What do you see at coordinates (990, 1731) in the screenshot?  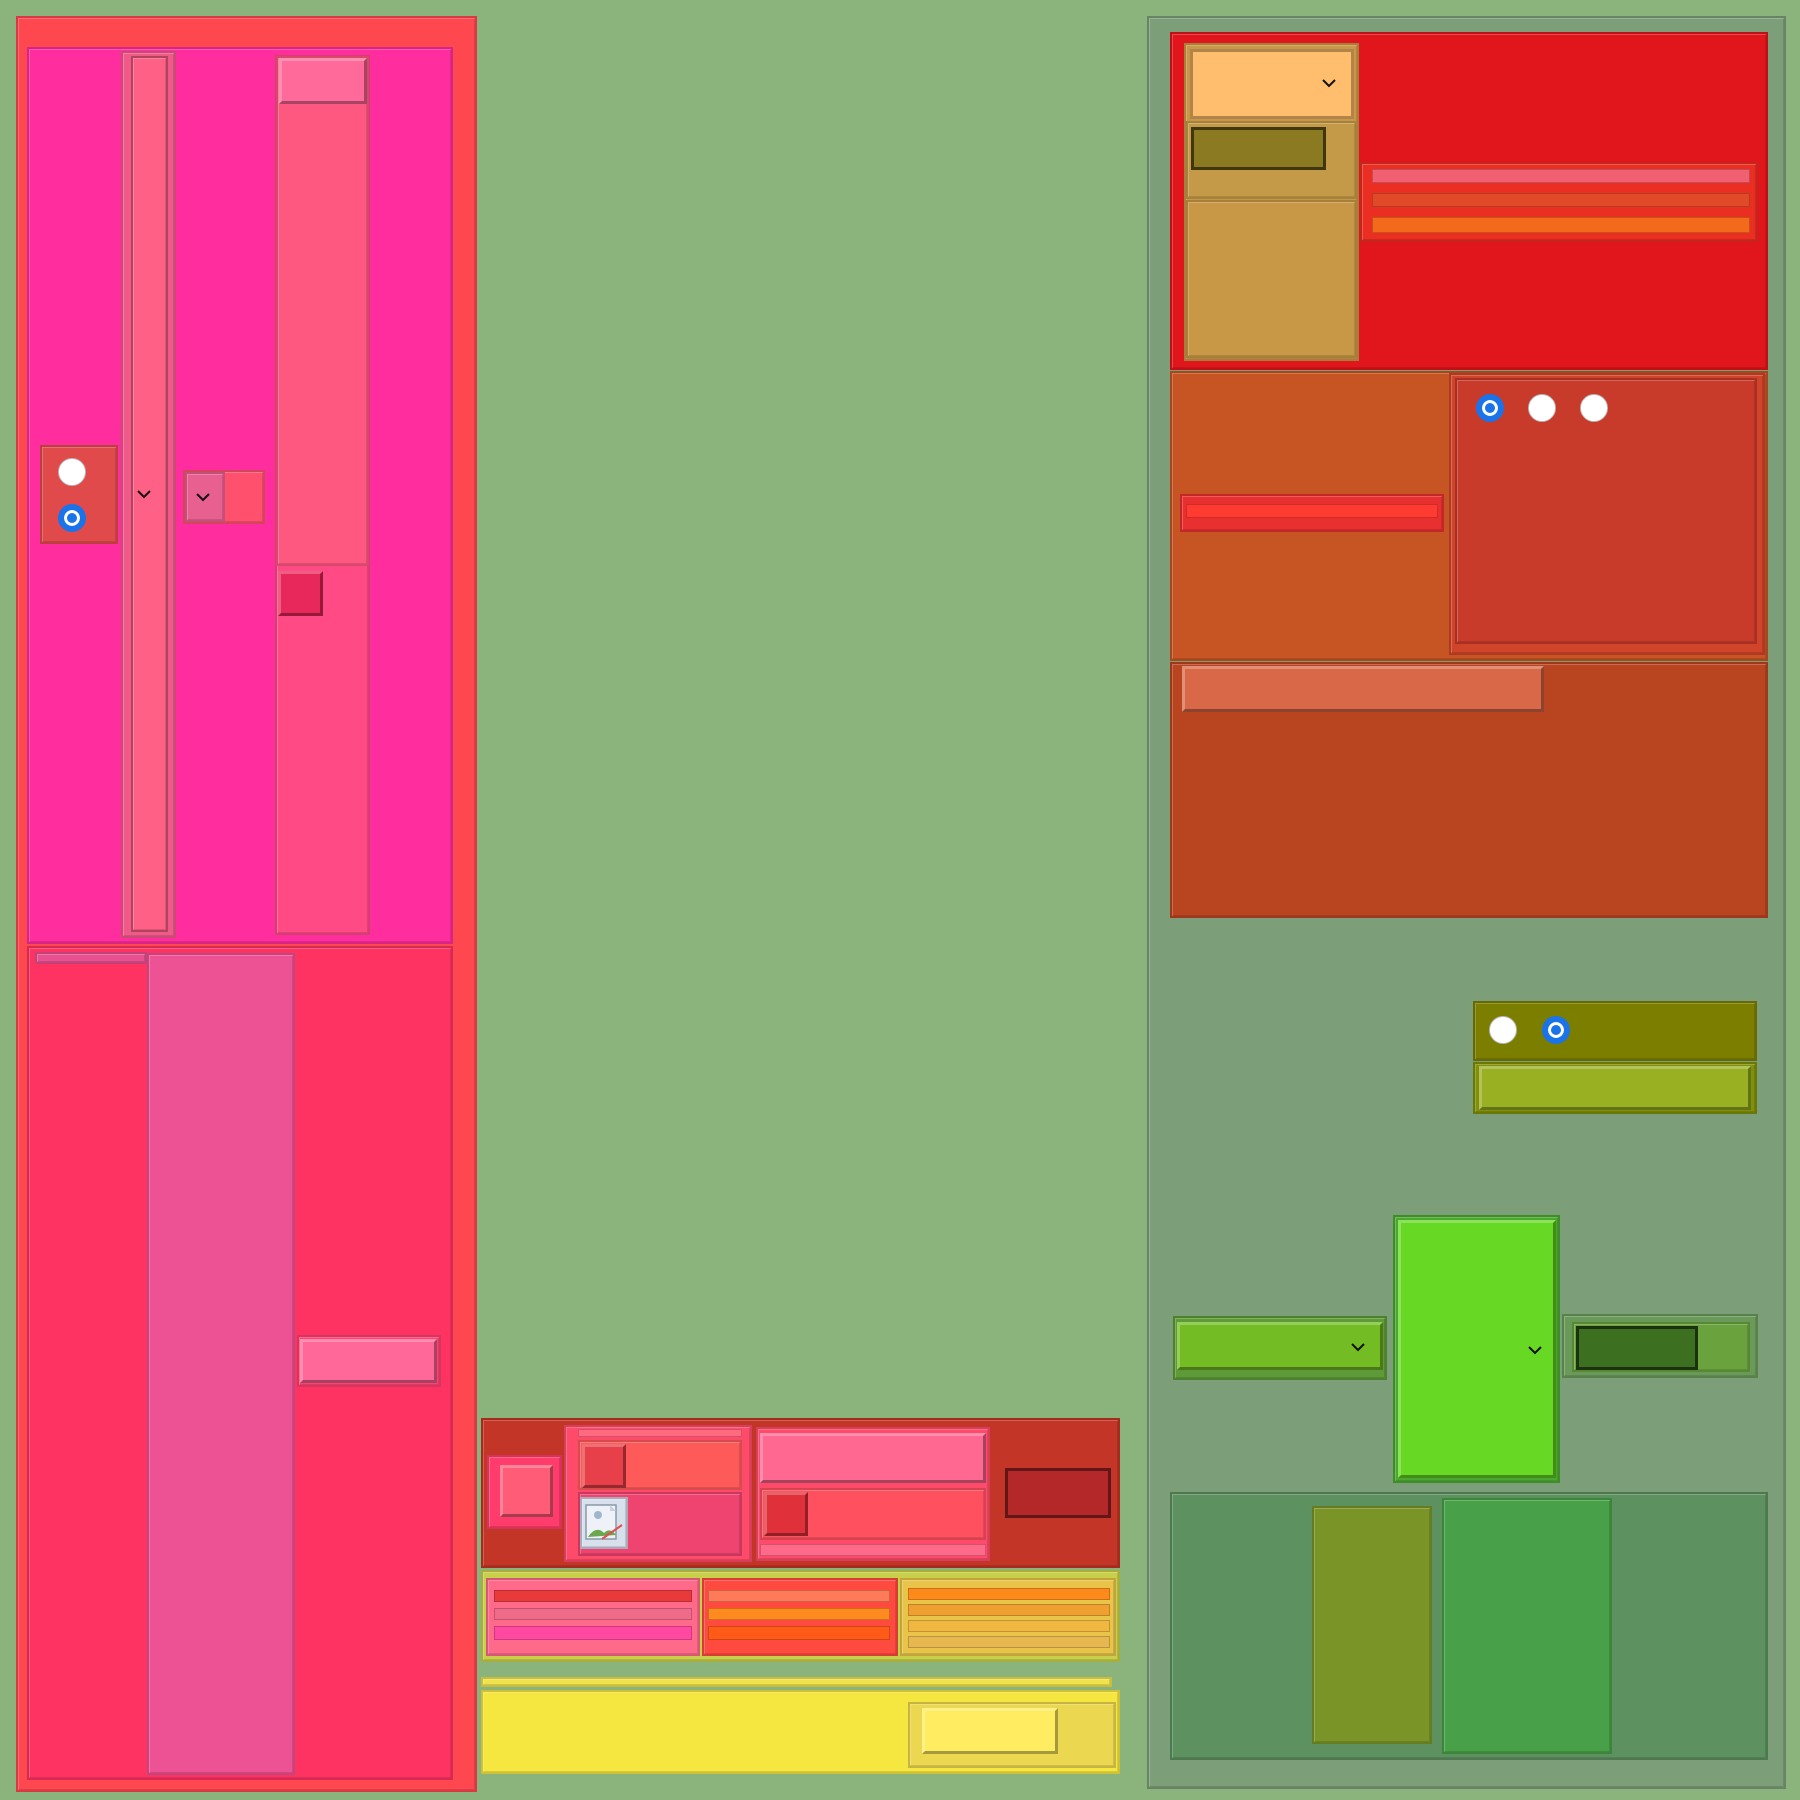 I see `yellow-text-input` at bounding box center [990, 1731].